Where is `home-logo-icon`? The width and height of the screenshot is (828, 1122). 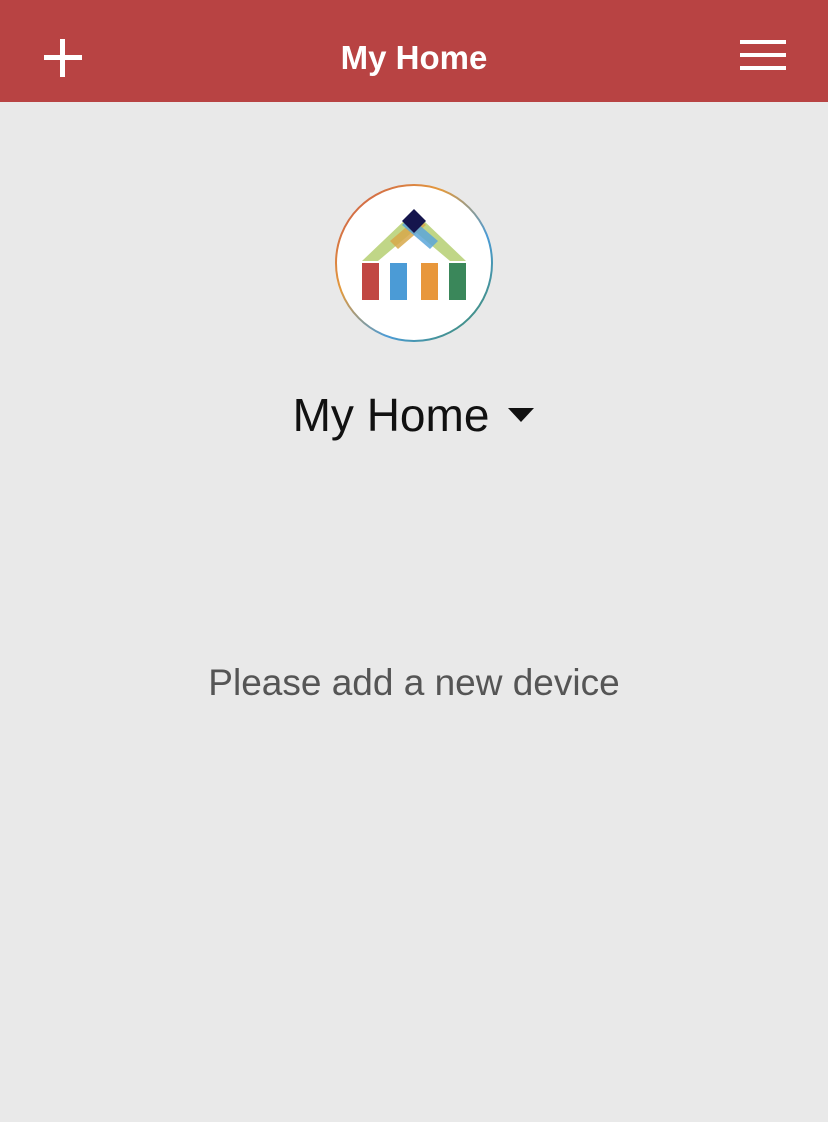 home-logo-icon is located at coordinates (414, 263).